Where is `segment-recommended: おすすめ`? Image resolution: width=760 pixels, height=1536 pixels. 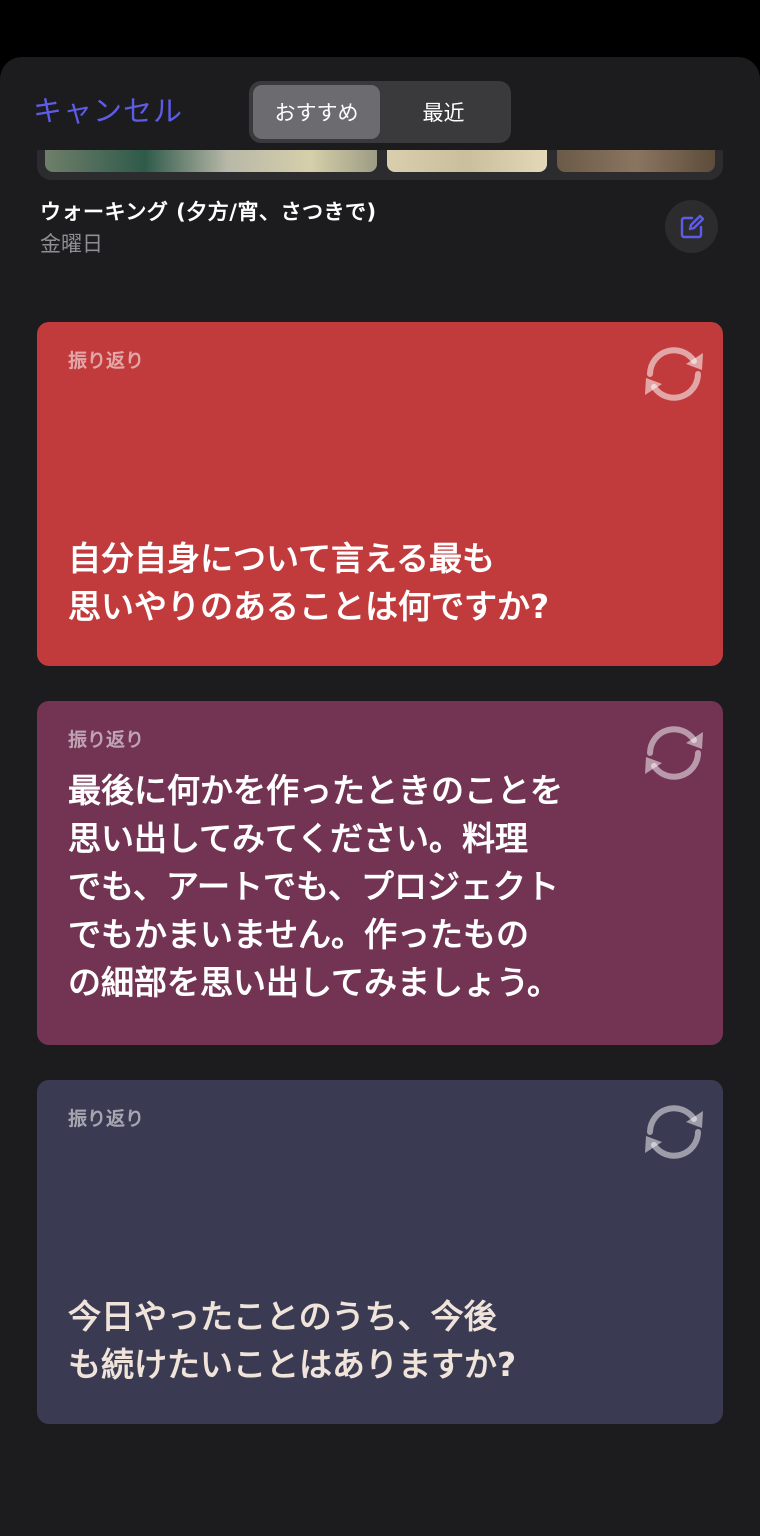 segment-recommended: おすすめ is located at coordinates (316, 112).